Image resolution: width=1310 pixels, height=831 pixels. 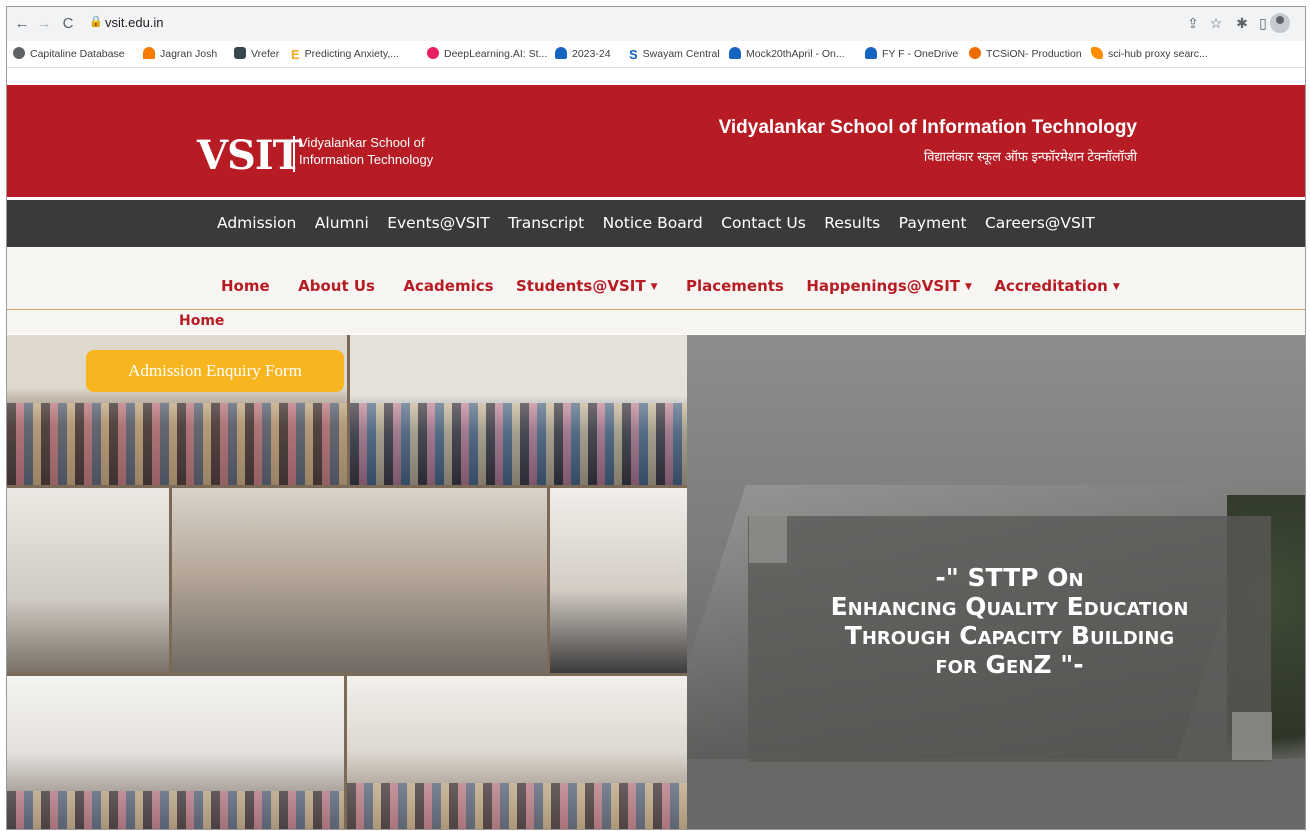 What do you see at coordinates (68, 24) in the screenshot?
I see `reload-icon: C` at bounding box center [68, 24].